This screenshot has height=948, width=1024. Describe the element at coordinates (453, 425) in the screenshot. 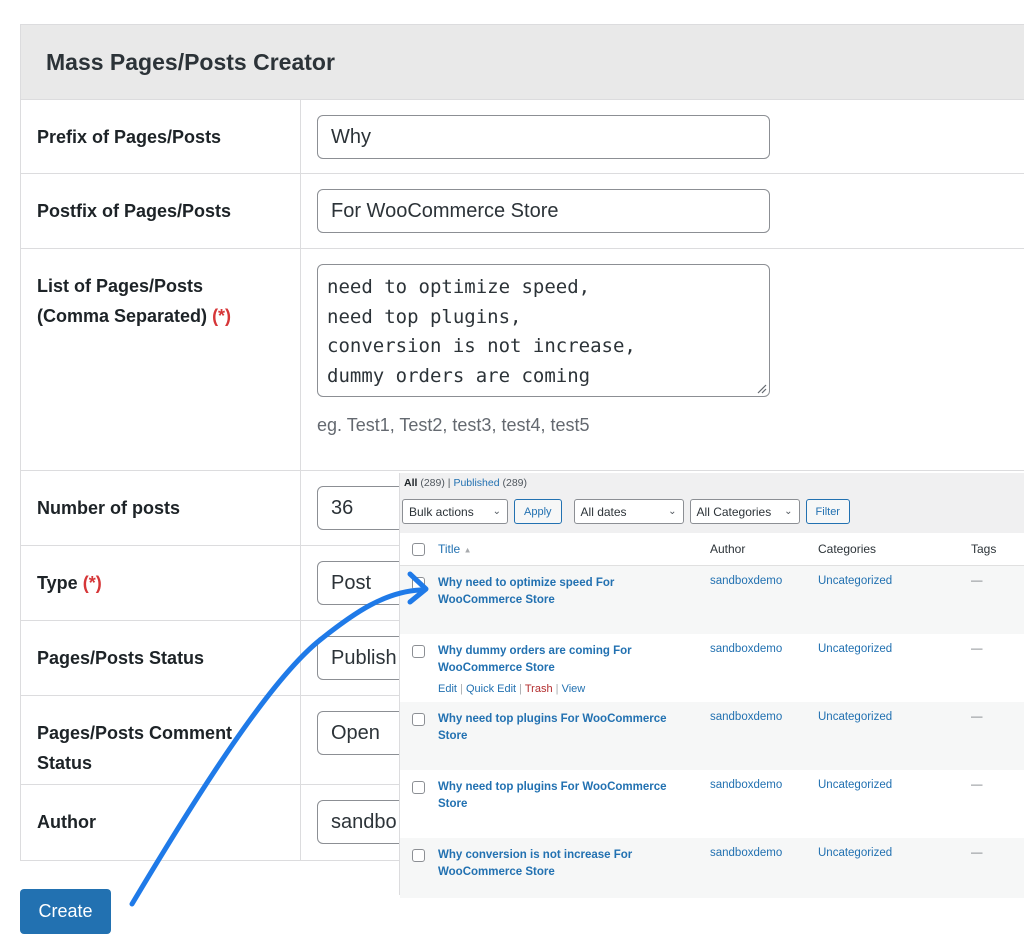

I see `list-hint: eg. Test1, Test2, test3, test4, test5` at that location.